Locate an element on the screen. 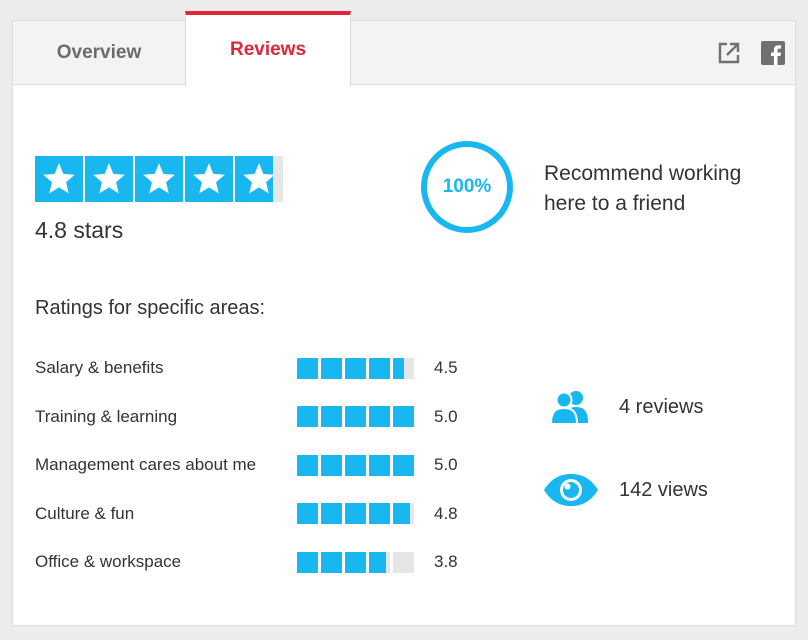  views-count: 142 views is located at coordinates (663, 489).